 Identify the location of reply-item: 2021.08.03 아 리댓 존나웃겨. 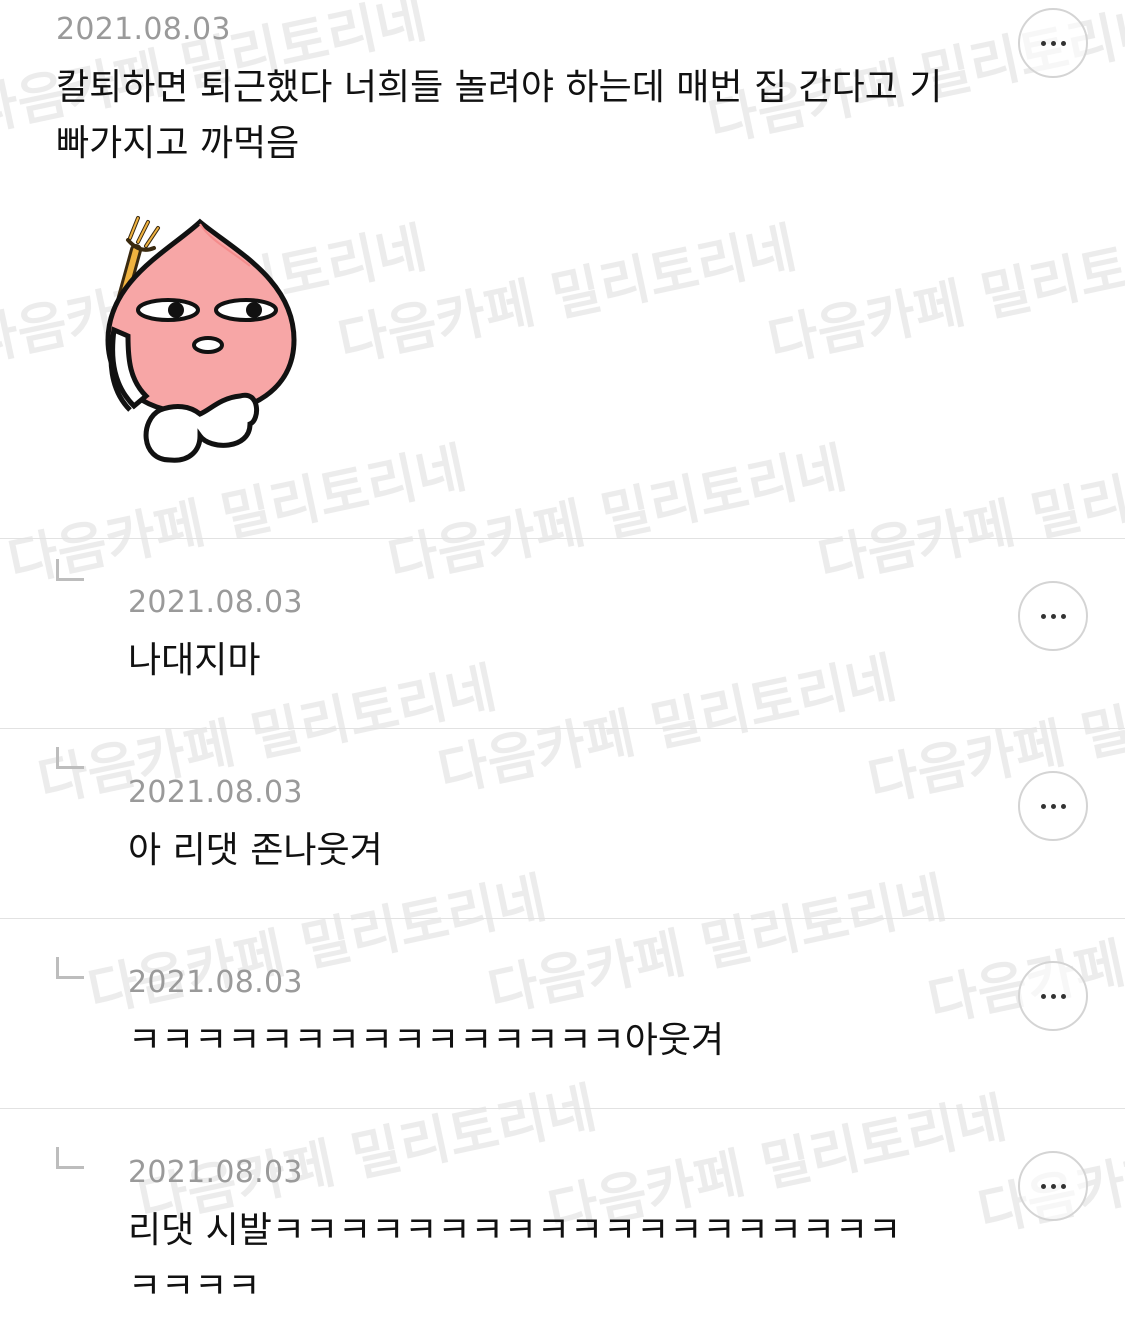
(562, 823).